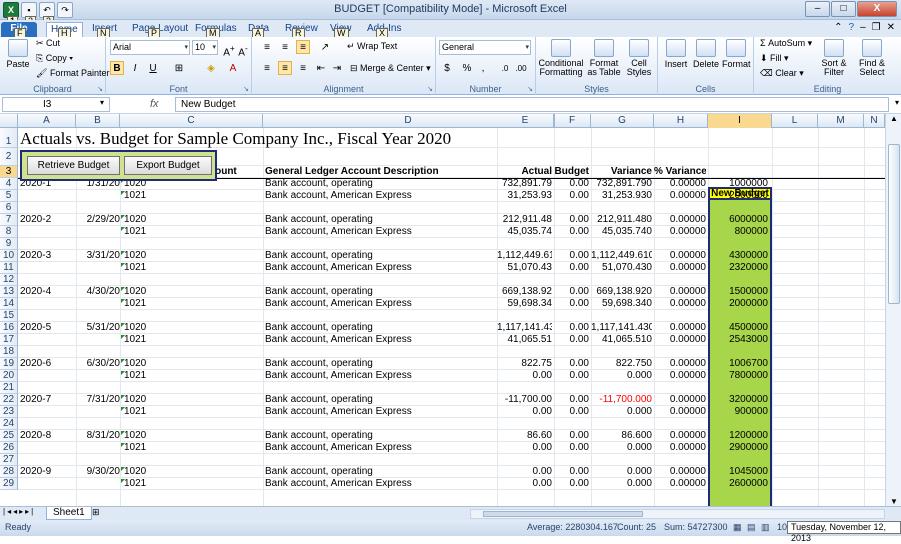 This screenshot has width=901, height=544. What do you see at coordinates (9, 244) in the screenshot?
I see `row-header: 9` at bounding box center [9, 244].